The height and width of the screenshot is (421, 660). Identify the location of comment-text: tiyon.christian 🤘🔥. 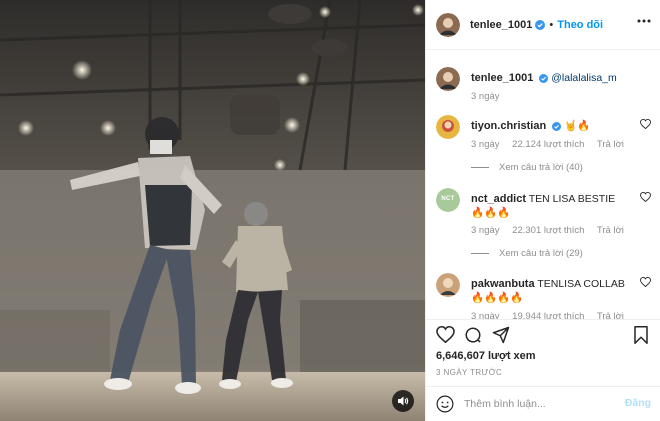
(551, 126).